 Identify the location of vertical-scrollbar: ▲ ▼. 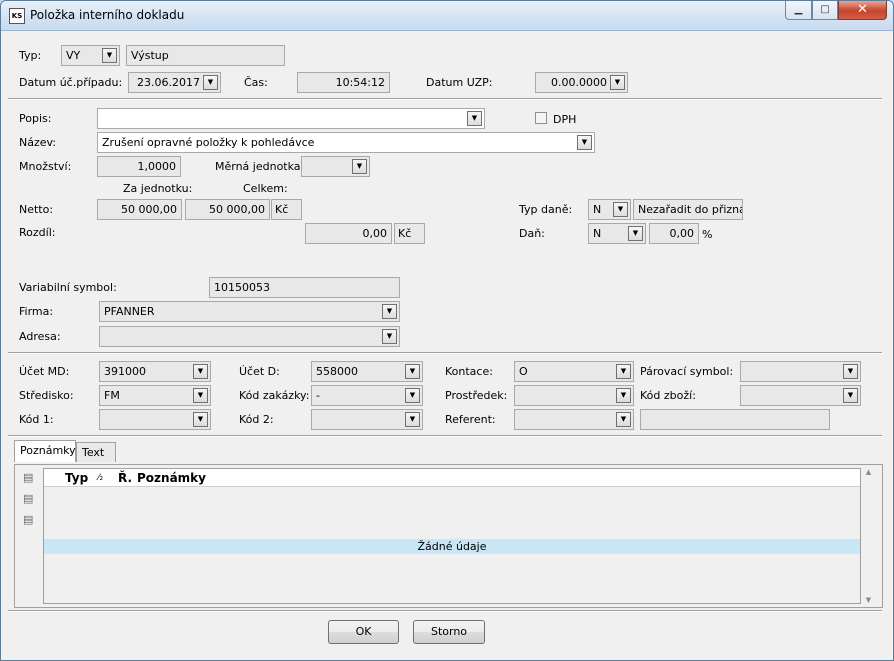
(868, 536).